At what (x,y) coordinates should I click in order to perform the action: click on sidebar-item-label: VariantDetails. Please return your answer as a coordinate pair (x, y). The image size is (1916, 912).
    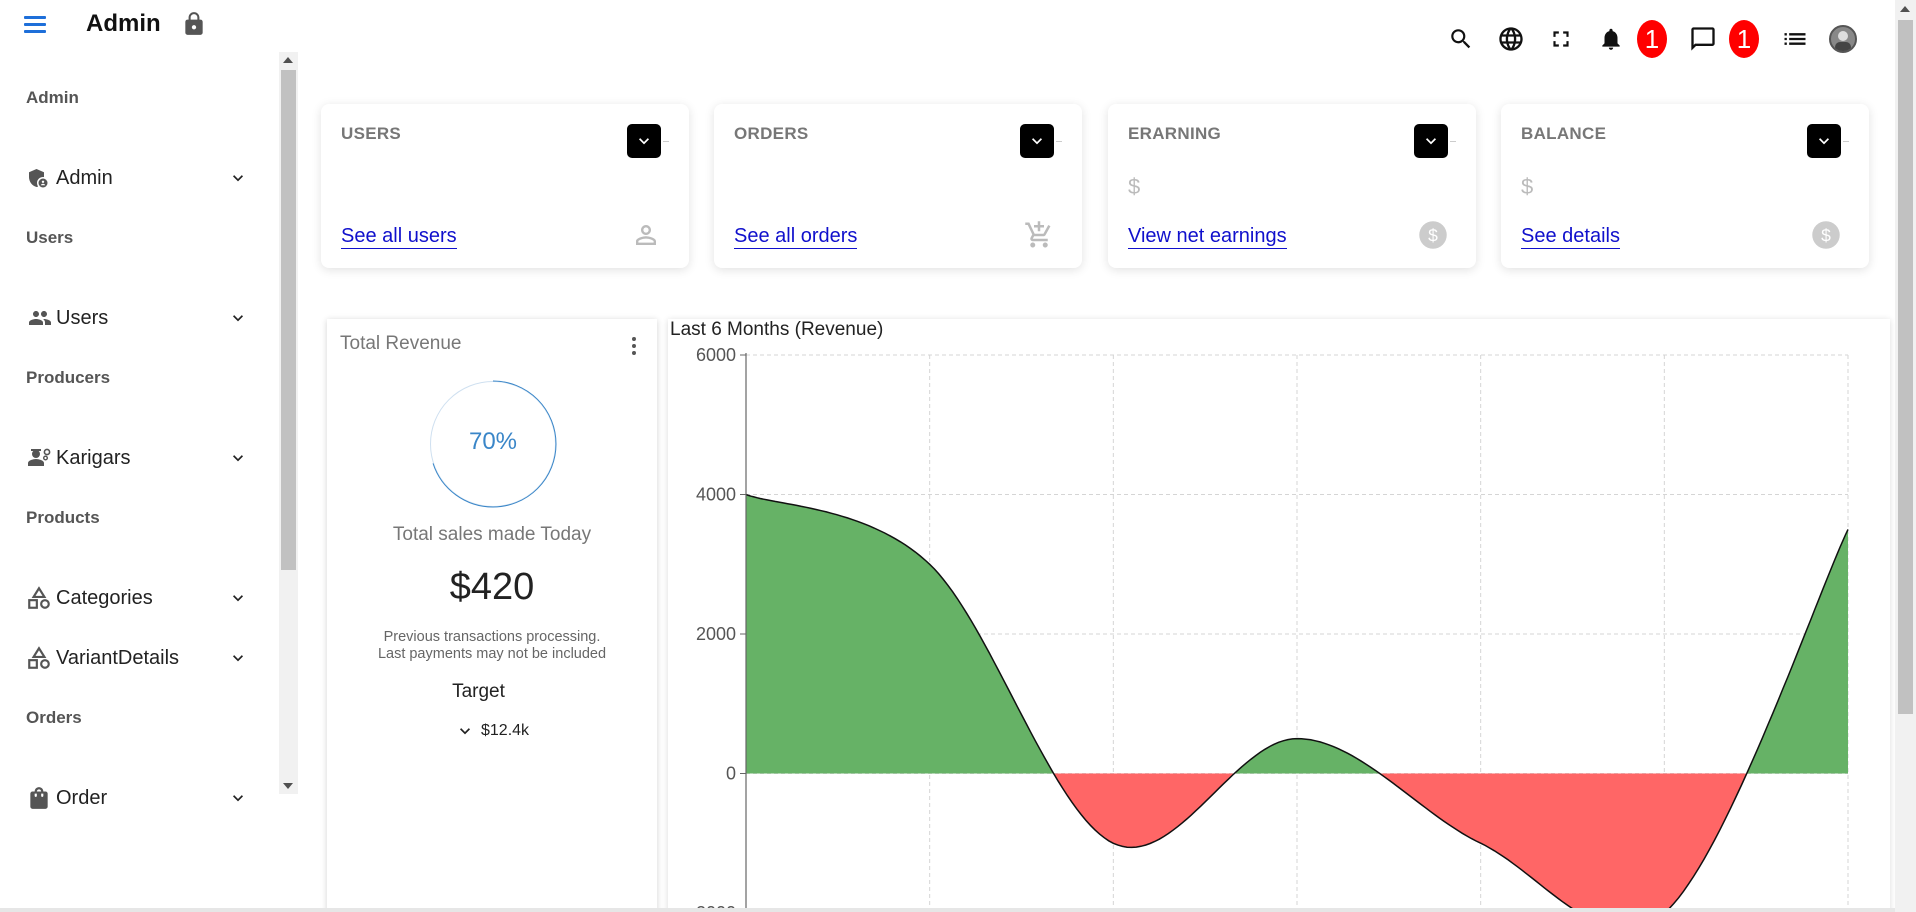
    Looking at the image, I should click on (118, 657).